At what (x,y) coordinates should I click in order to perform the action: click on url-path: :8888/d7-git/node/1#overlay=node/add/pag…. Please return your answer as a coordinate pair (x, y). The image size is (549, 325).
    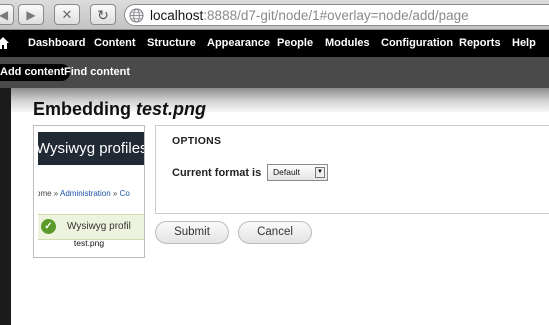
    Looking at the image, I should click on (336, 15).